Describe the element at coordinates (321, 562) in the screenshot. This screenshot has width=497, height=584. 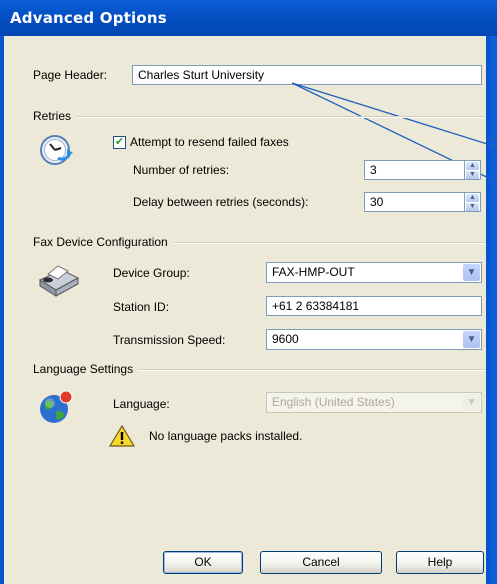
I see `cancel-button: Cancel` at that location.